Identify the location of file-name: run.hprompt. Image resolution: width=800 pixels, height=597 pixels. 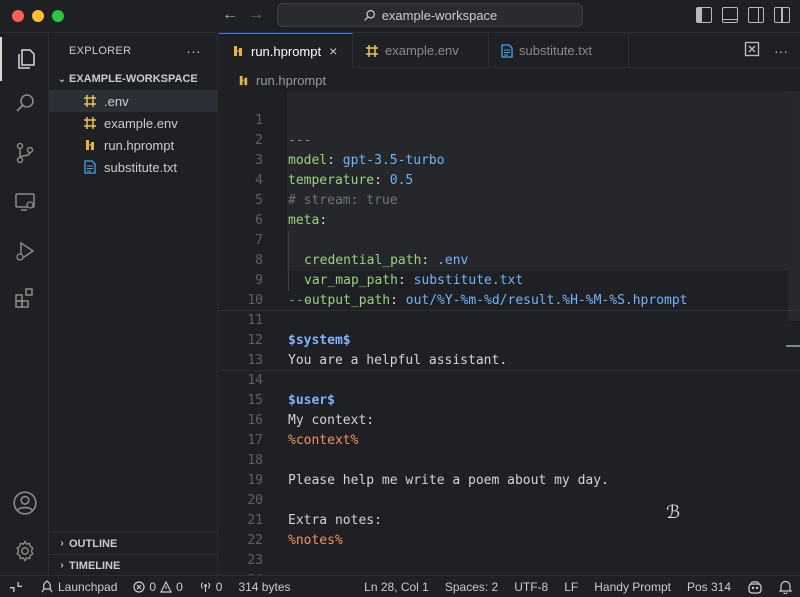
(139, 145).